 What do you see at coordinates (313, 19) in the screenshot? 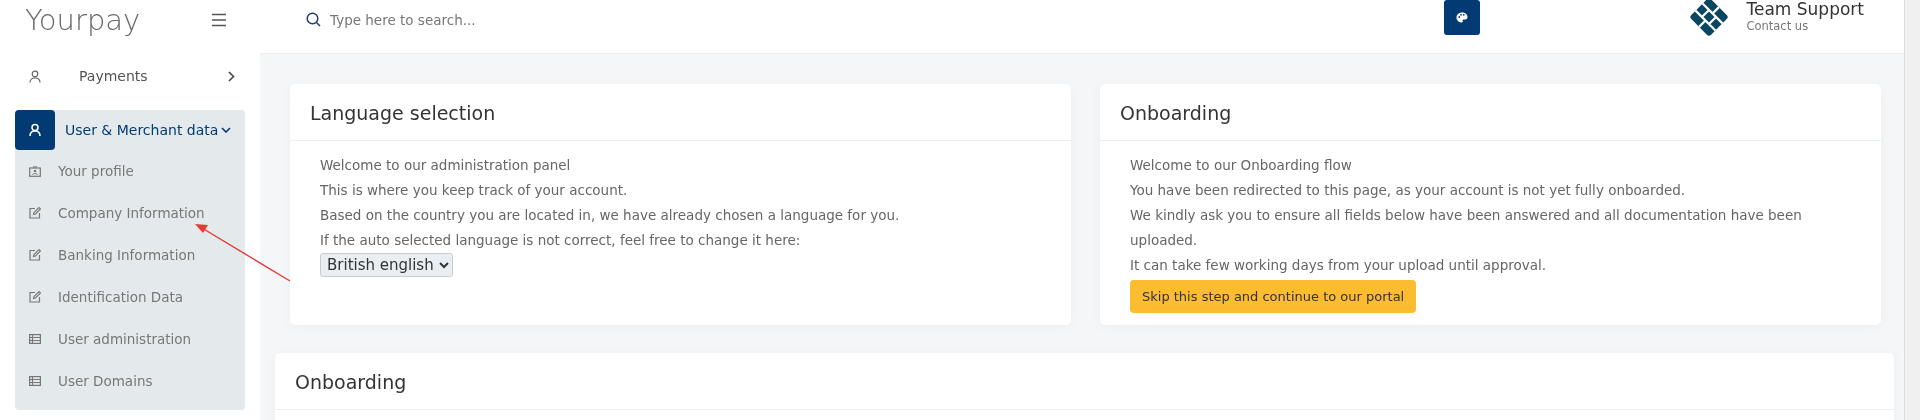
I see `search-icon` at bounding box center [313, 19].